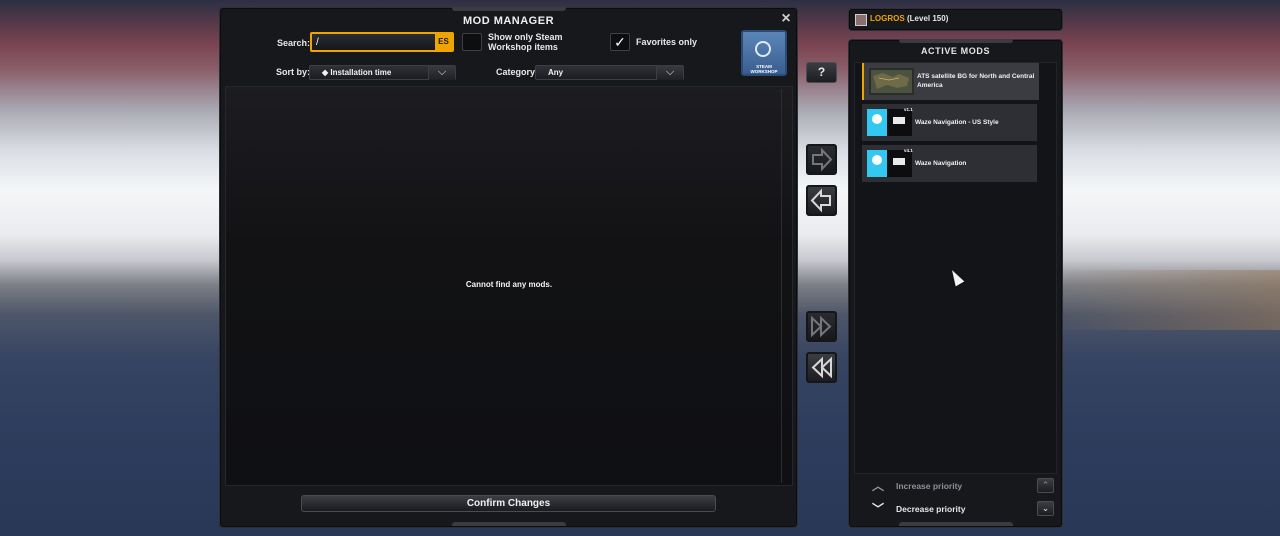  What do you see at coordinates (472, 42) in the screenshot?
I see `steam-only-checkbox` at bounding box center [472, 42].